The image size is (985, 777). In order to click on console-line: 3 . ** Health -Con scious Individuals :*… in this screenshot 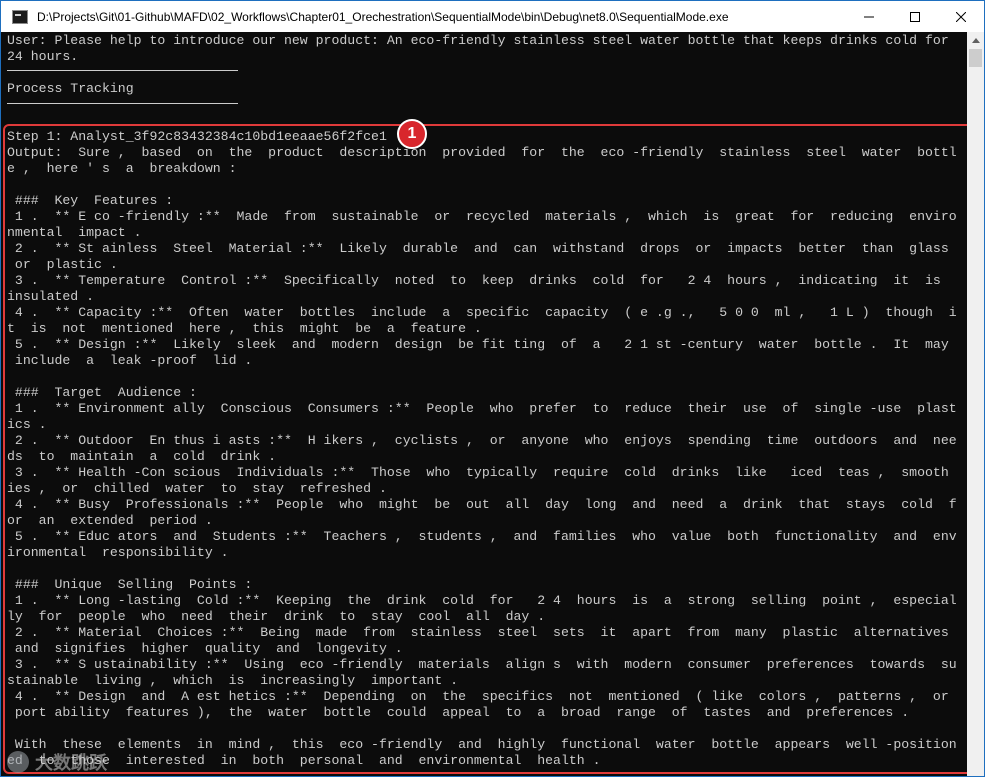, I will do `click(478, 472)`.